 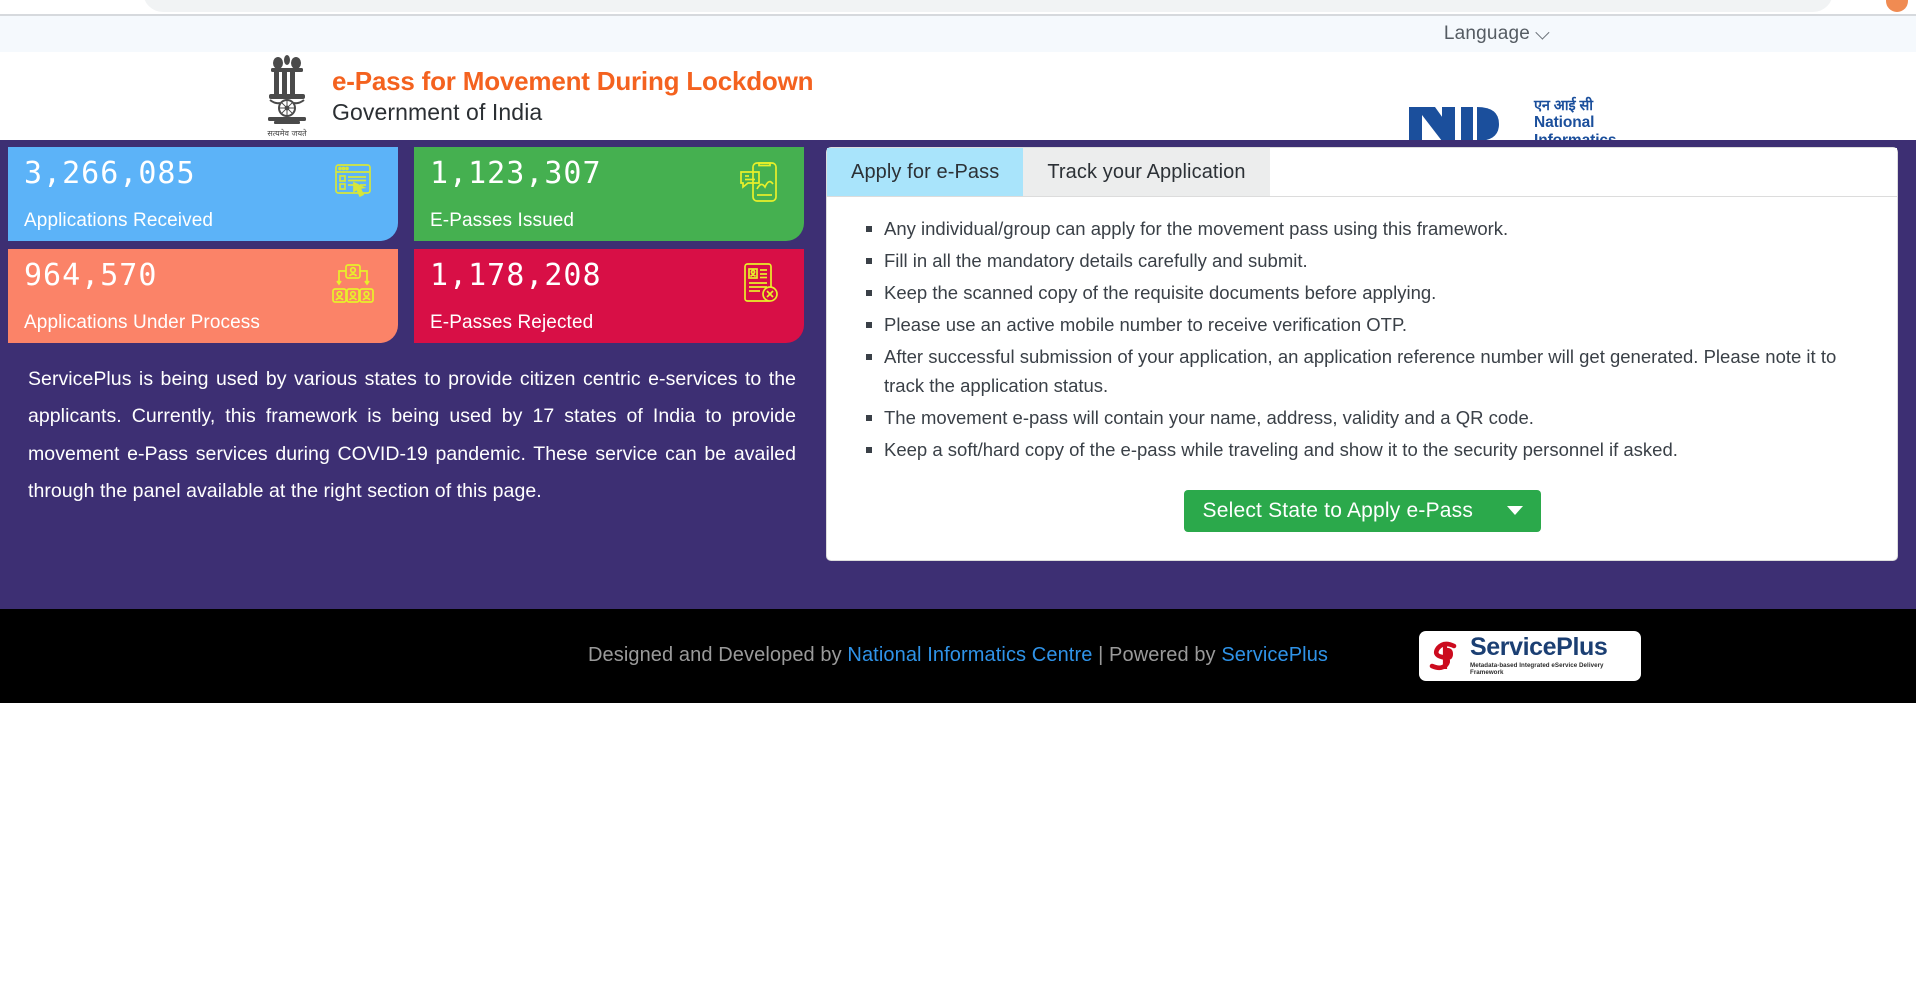 I want to click on stat-value: 1,123,307, so click(x=516, y=173).